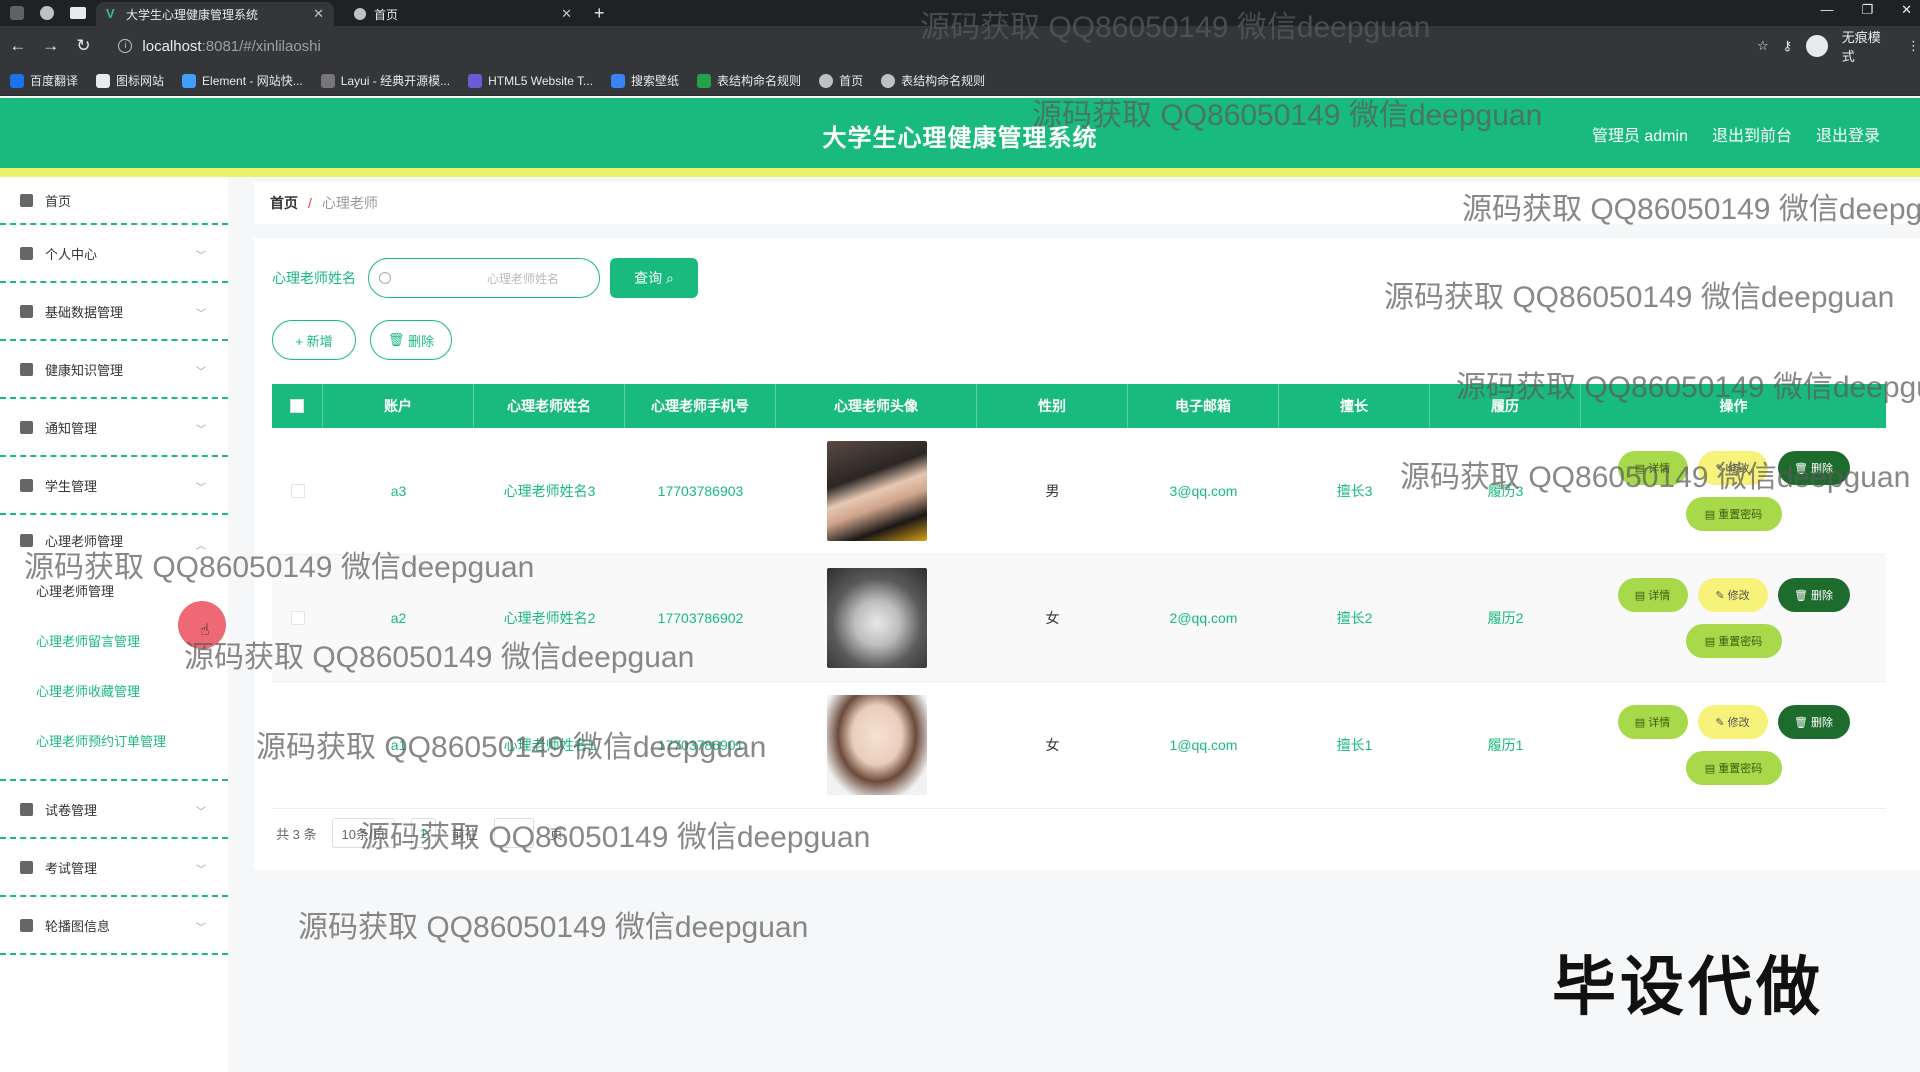  What do you see at coordinates (411, 340) in the screenshot?
I see `delete-button: 🗑 删除` at bounding box center [411, 340].